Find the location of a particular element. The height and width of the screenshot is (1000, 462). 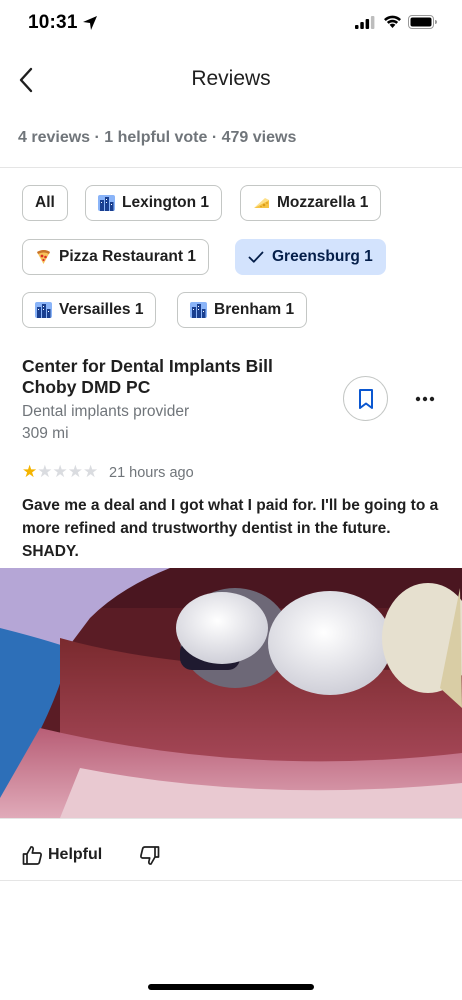

thumbs-up-icon is located at coordinates (32, 855).